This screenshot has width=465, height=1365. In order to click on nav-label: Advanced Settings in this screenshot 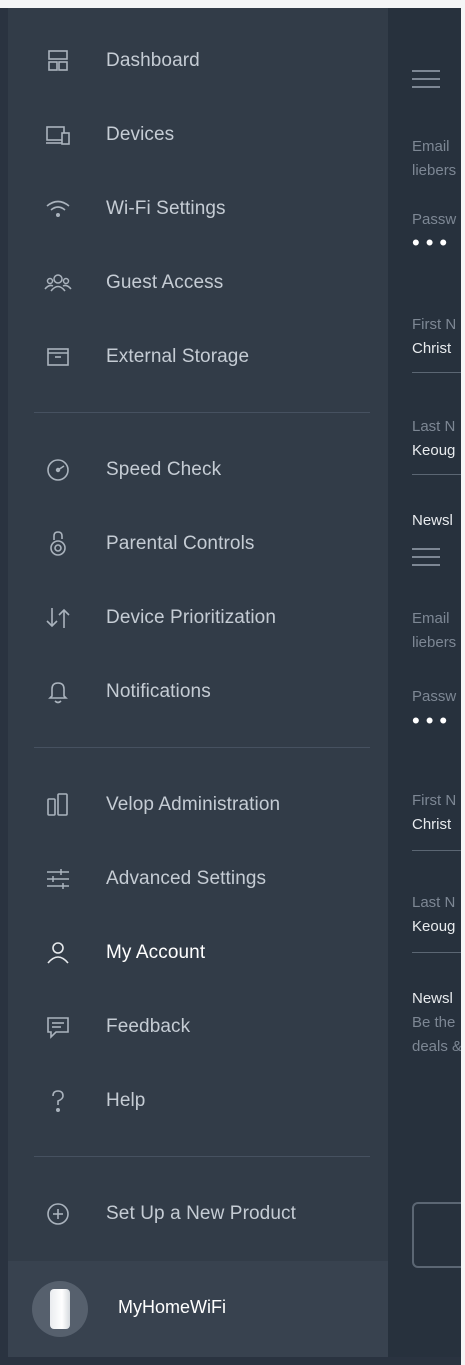, I will do `click(186, 878)`.